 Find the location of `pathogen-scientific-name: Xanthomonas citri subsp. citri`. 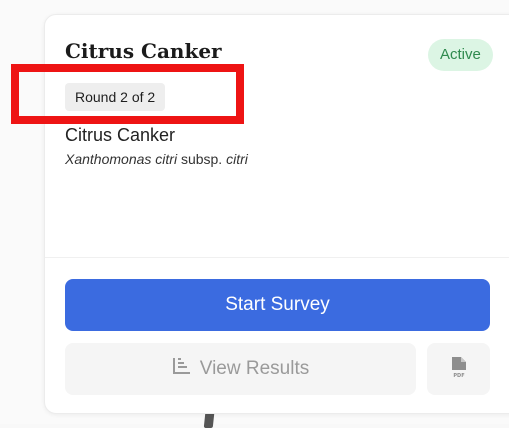

pathogen-scientific-name: Xanthomonas citri subsp. citri is located at coordinates (156, 159).